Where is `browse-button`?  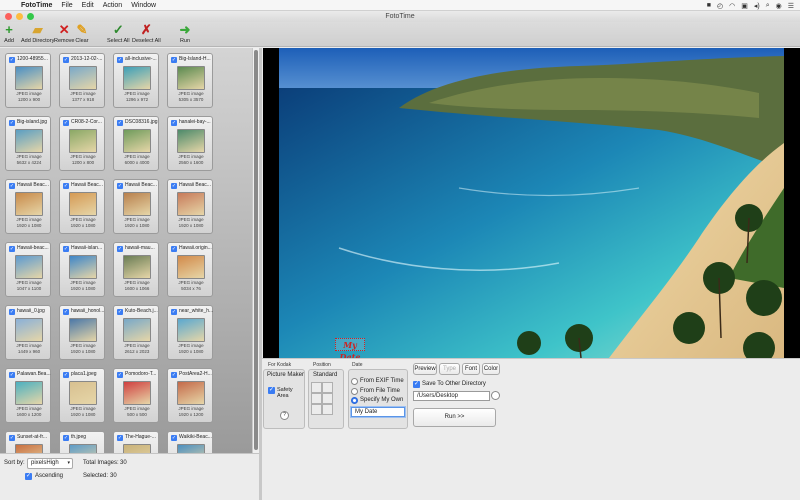 browse-button is located at coordinates (495, 395).